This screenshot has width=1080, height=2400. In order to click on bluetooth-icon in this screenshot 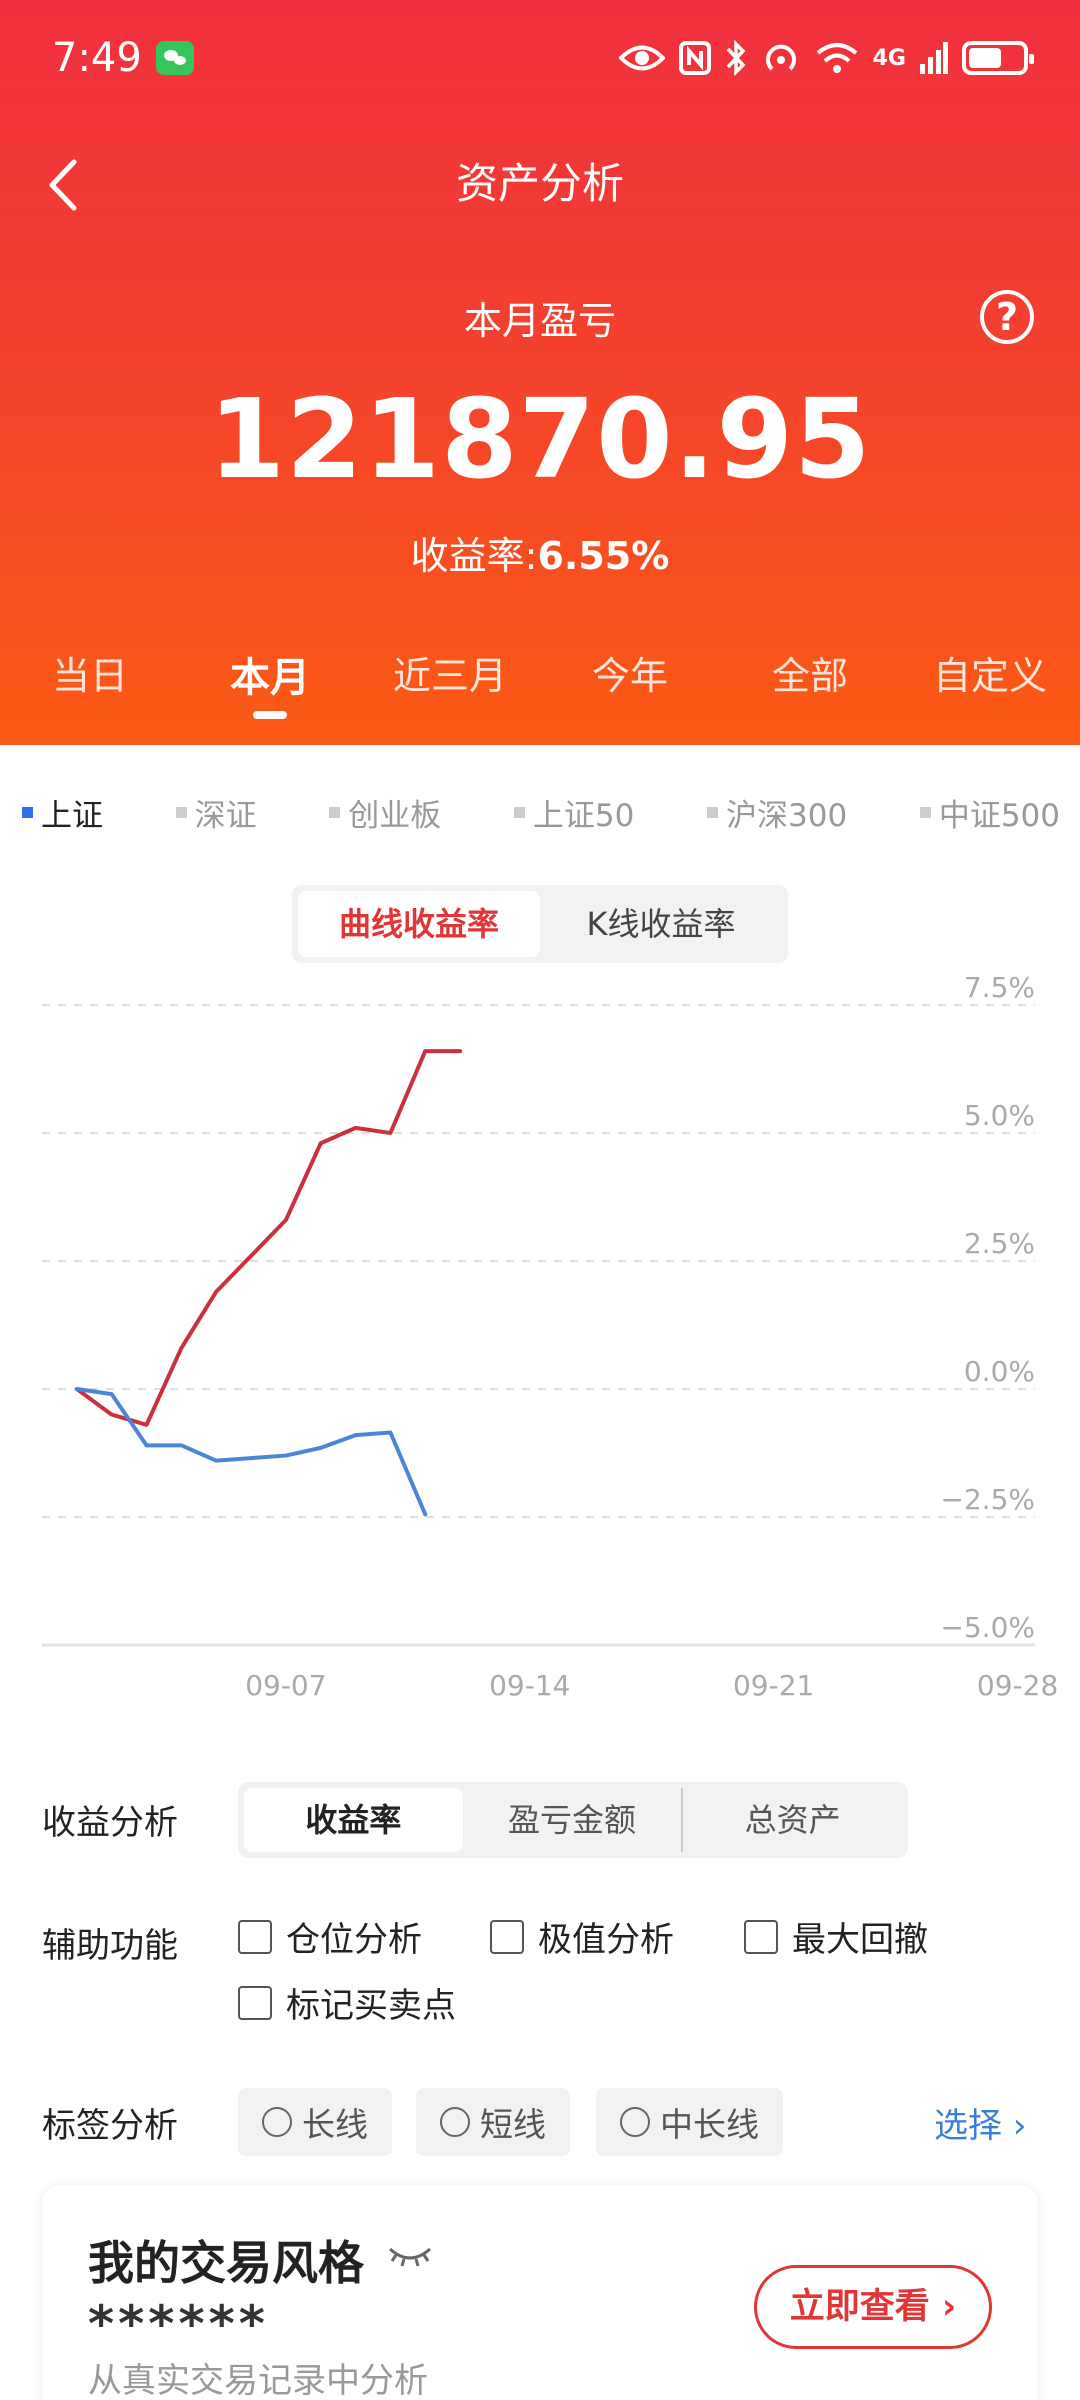, I will do `click(736, 58)`.